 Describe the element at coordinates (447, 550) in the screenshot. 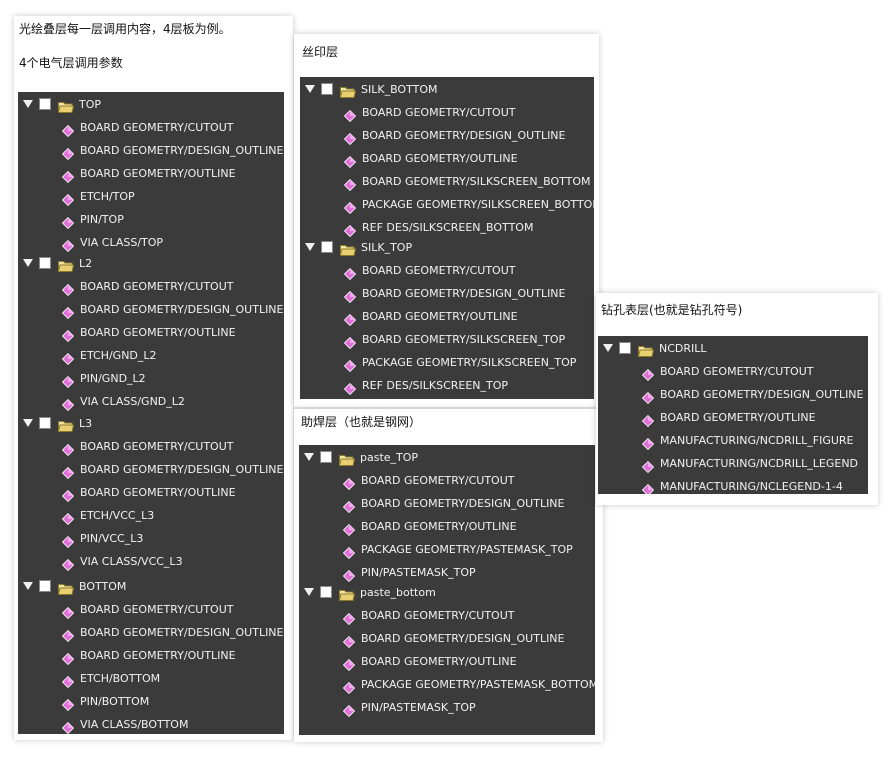

I see `layer-item: PACKAGE GEOMETRY/PASTEMASK_TOP` at that location.